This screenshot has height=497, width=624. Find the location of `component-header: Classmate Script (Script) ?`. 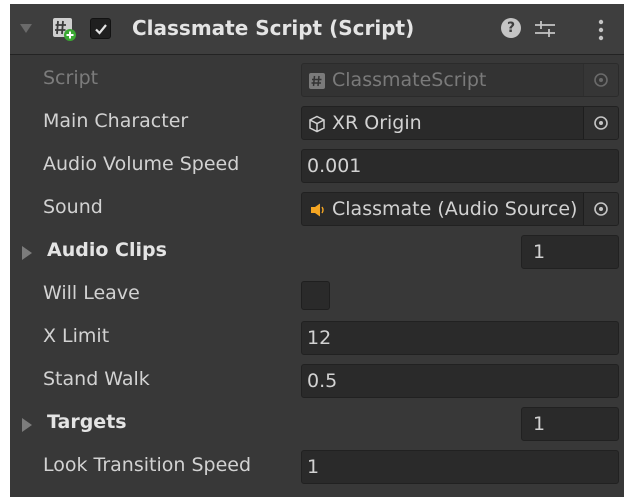

component-header: Classmate Script (Script) ? is located at coordinates (317, 29).